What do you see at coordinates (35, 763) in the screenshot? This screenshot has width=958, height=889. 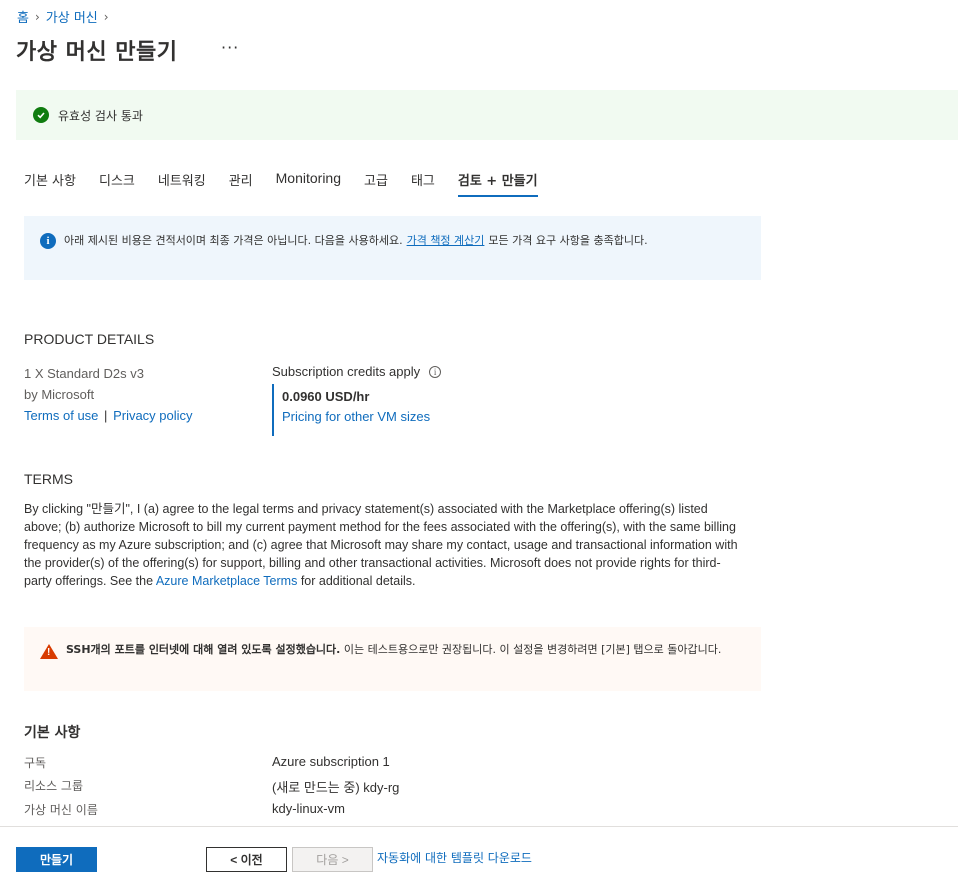 I see `subscription-label: 구독` at bounding box center [35, 763].